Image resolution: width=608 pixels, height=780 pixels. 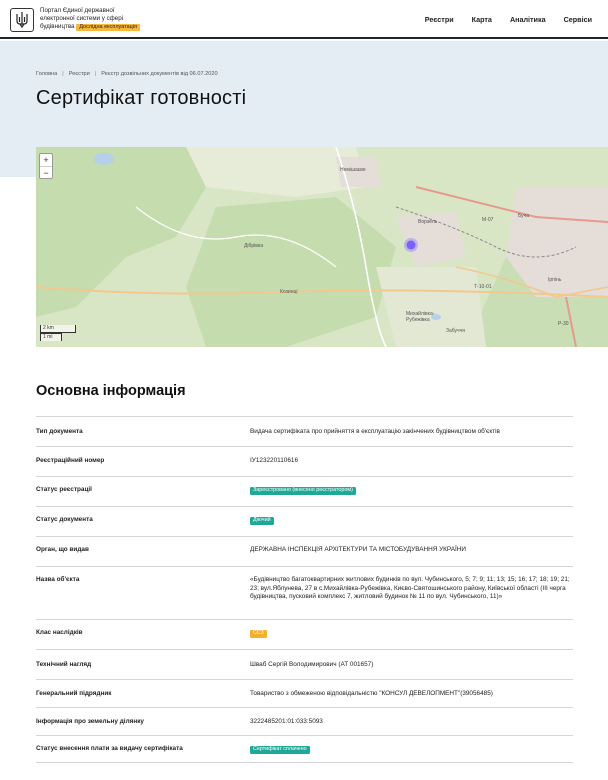 I want to click on map-label-nemishaieve: Немішаєве, so click(x=353, y=170).